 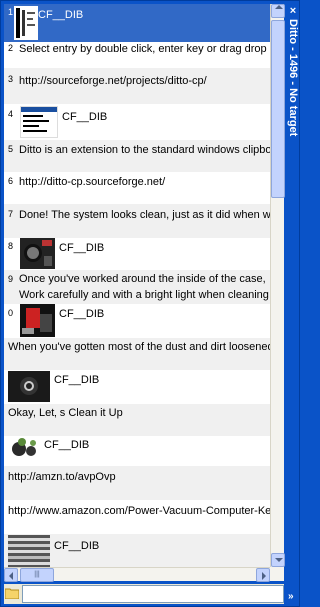 What do you see at coordinates (277, 574) in the screenshot?
I see `scrollbar-corner` at bounding box center [277, 574].